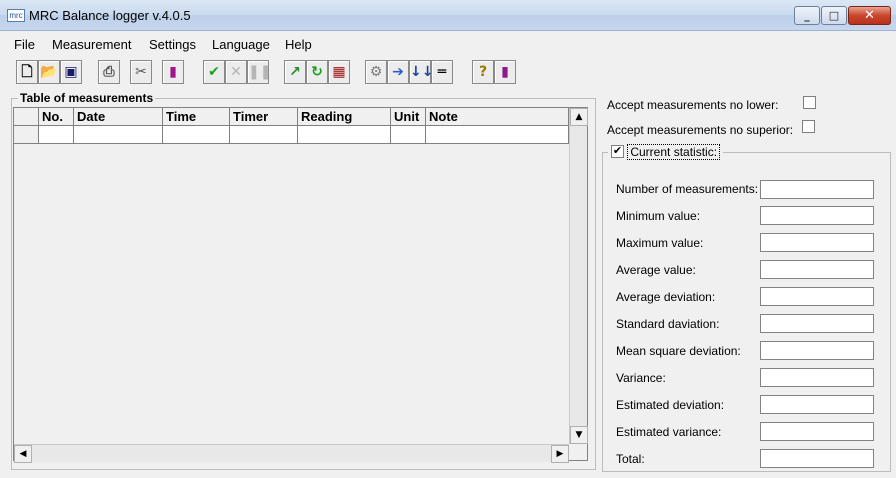 This screenshot has height=478, width=896. Describe the element at coordinates (658, 216) in the screenshot. I see `stat-label-minimum-value: Minimum value:` at that location.